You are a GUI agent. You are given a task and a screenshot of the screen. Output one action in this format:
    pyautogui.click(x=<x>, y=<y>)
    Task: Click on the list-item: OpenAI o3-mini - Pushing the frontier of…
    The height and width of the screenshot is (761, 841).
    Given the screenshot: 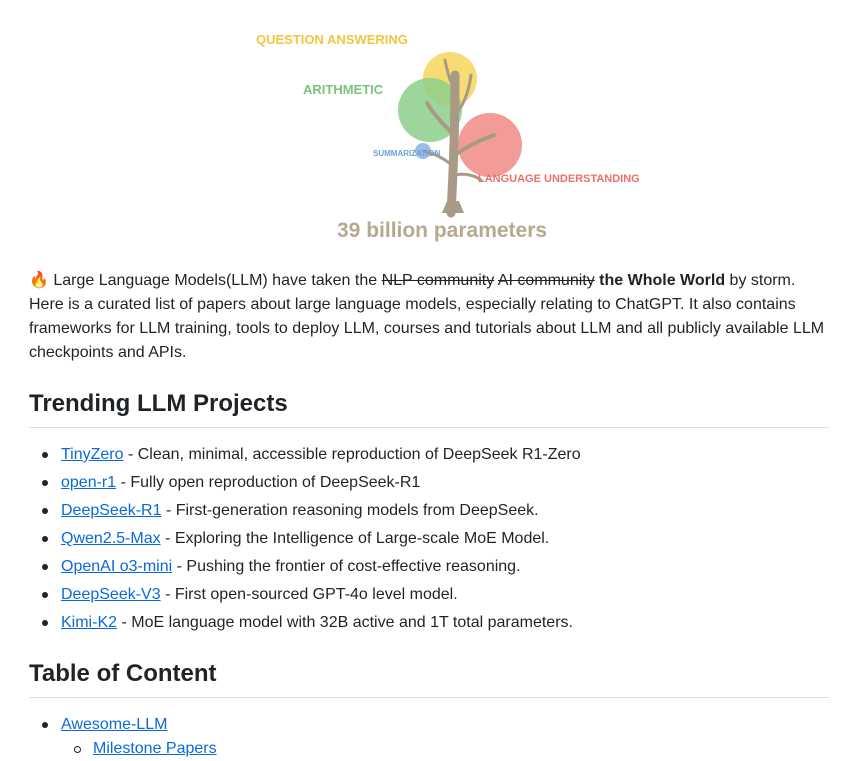 What is the action you would take?
    pyautogui.click(x=429, y=569)
    